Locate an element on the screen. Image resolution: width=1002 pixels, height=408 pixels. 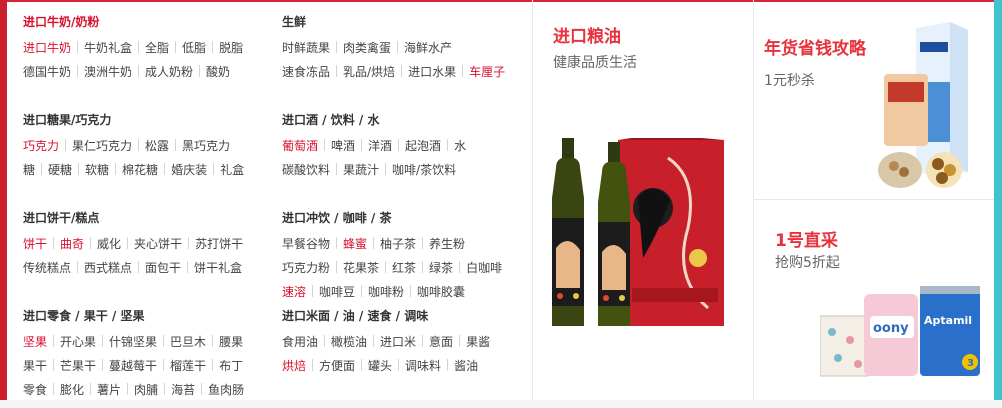
category-link: 起泡酒 is located at coordinates (423, 146).